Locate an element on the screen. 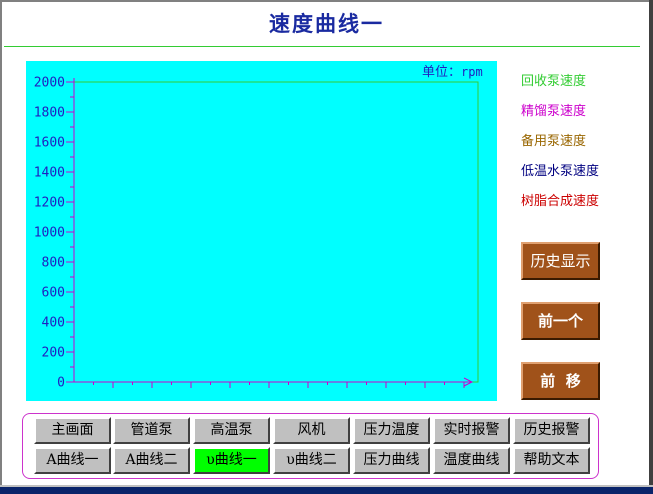 This screenshot has width=653, height=494. window-frame-left is located at coordinates (1, 247).